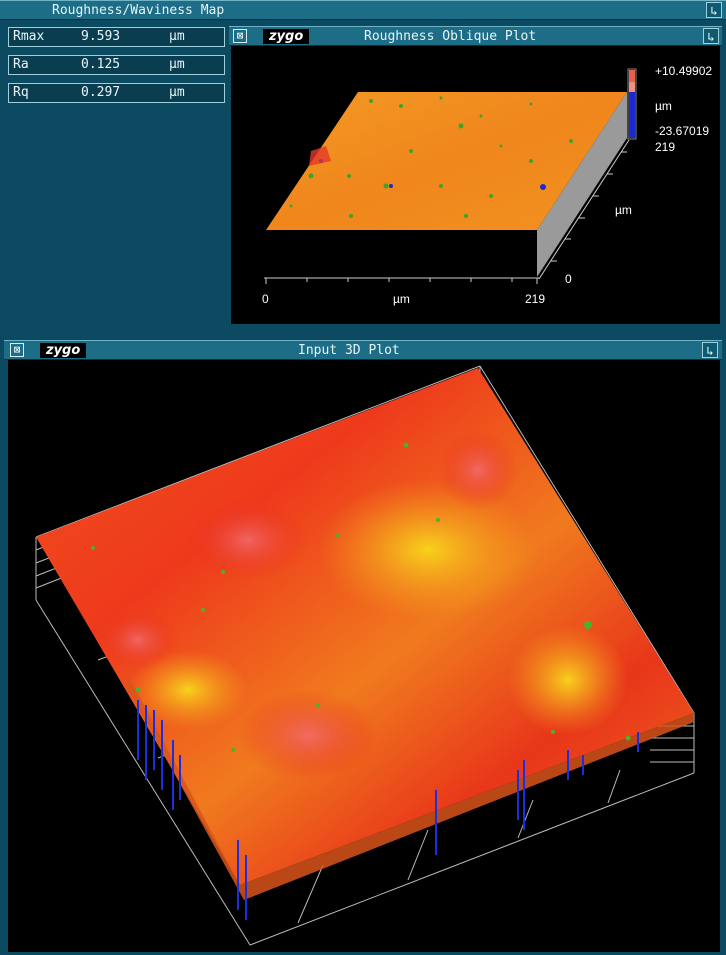 The width and height of the screenshot is (726, 955). Describe the element at coordinates (568, 279) in the screenshot. I see `y-axis-min-label: 0` at that location.